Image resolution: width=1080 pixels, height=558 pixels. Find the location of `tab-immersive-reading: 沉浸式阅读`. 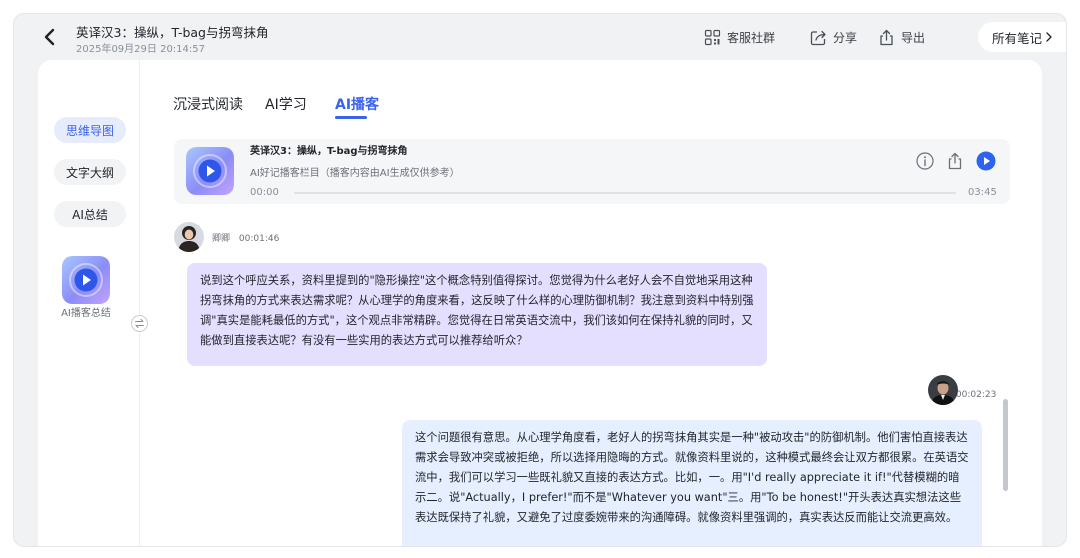

tab-immersive-reading: 沉浸式阅读 is located at coordinates (208, 104).